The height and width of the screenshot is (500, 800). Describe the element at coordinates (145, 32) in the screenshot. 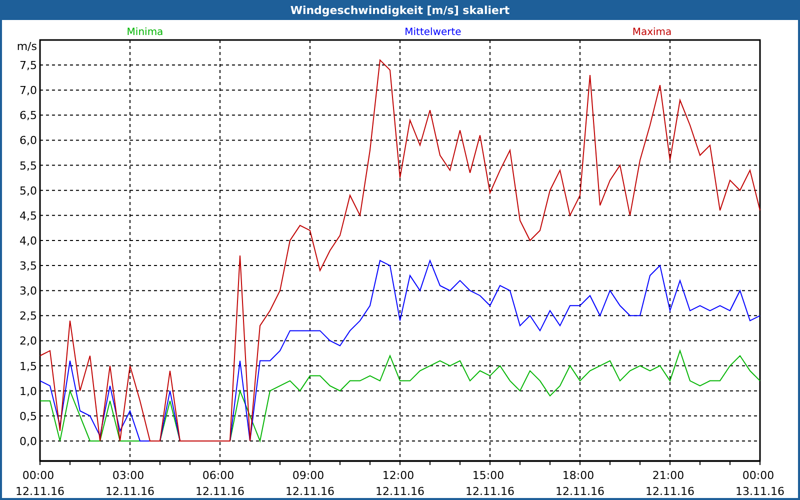

I see `legend-label: Minima` at that location.